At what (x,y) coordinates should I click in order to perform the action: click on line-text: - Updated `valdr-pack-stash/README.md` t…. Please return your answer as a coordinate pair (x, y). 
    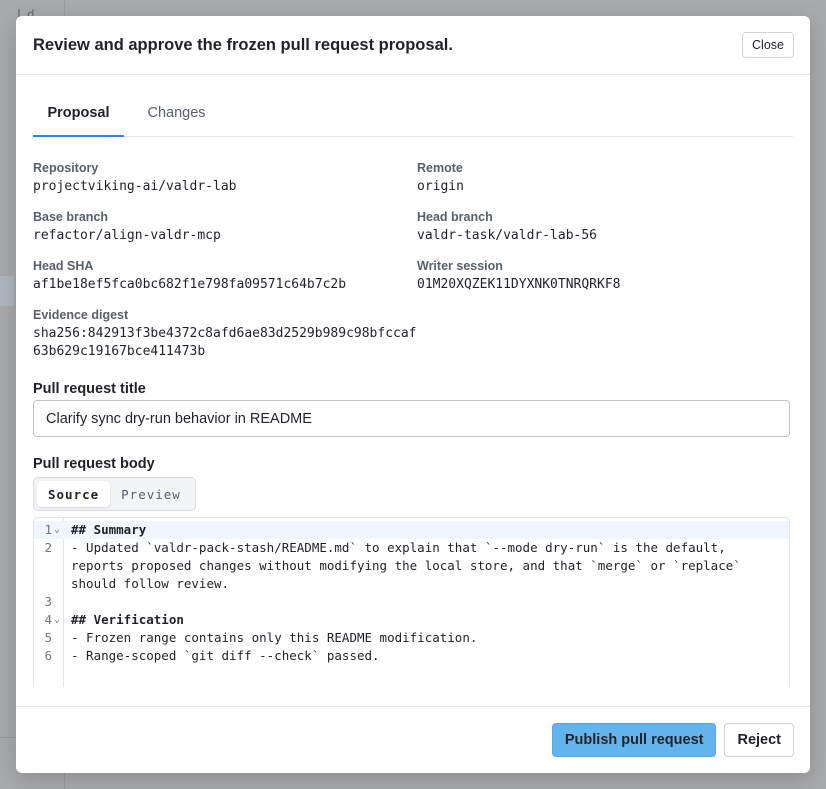
    Looking at the image, I should click on (398, 547).